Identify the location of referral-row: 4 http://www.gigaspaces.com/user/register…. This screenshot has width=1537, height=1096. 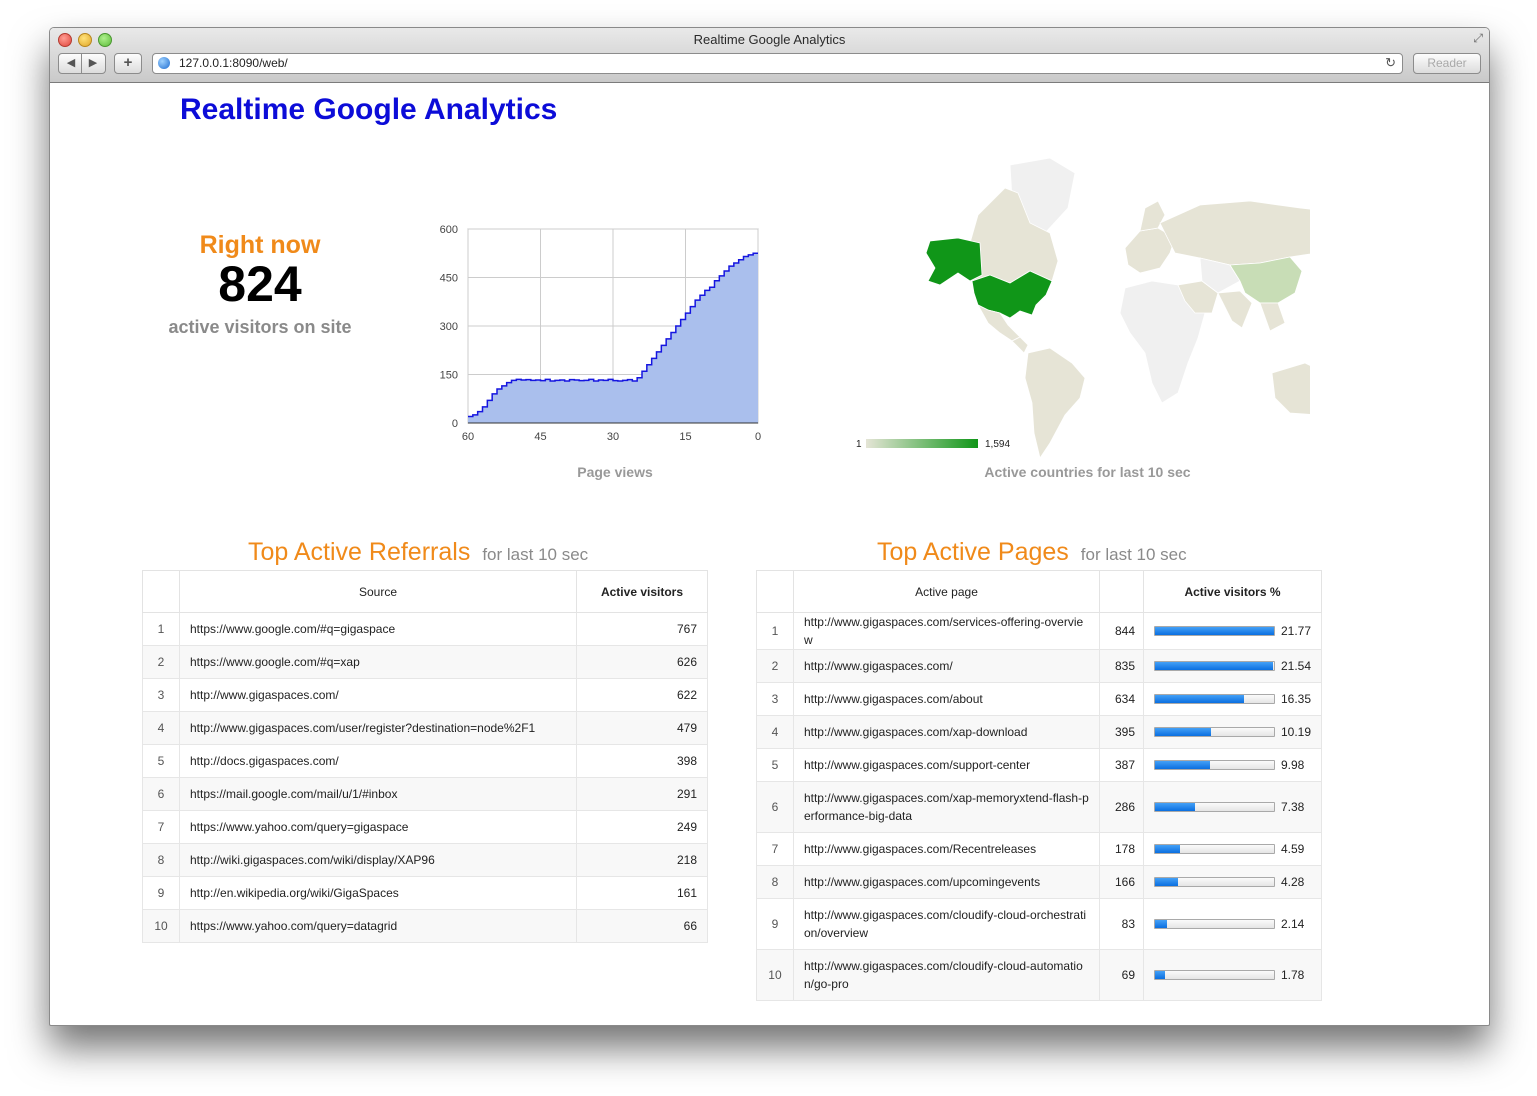
(425, 728).